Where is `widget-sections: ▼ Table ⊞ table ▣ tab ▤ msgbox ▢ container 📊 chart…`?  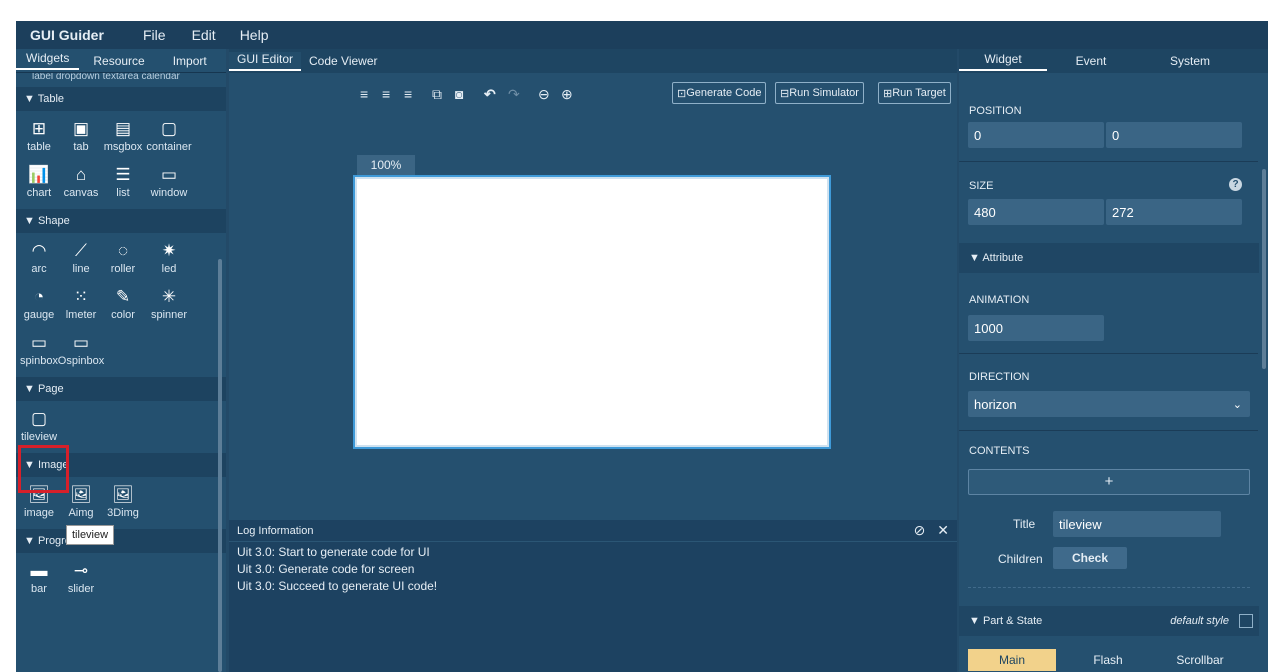 widget-sections: ▼ Table ⊞ table ▣ tab ▤ msgbox ▢ container 📊 chart… is located at coordinates (121, 346).